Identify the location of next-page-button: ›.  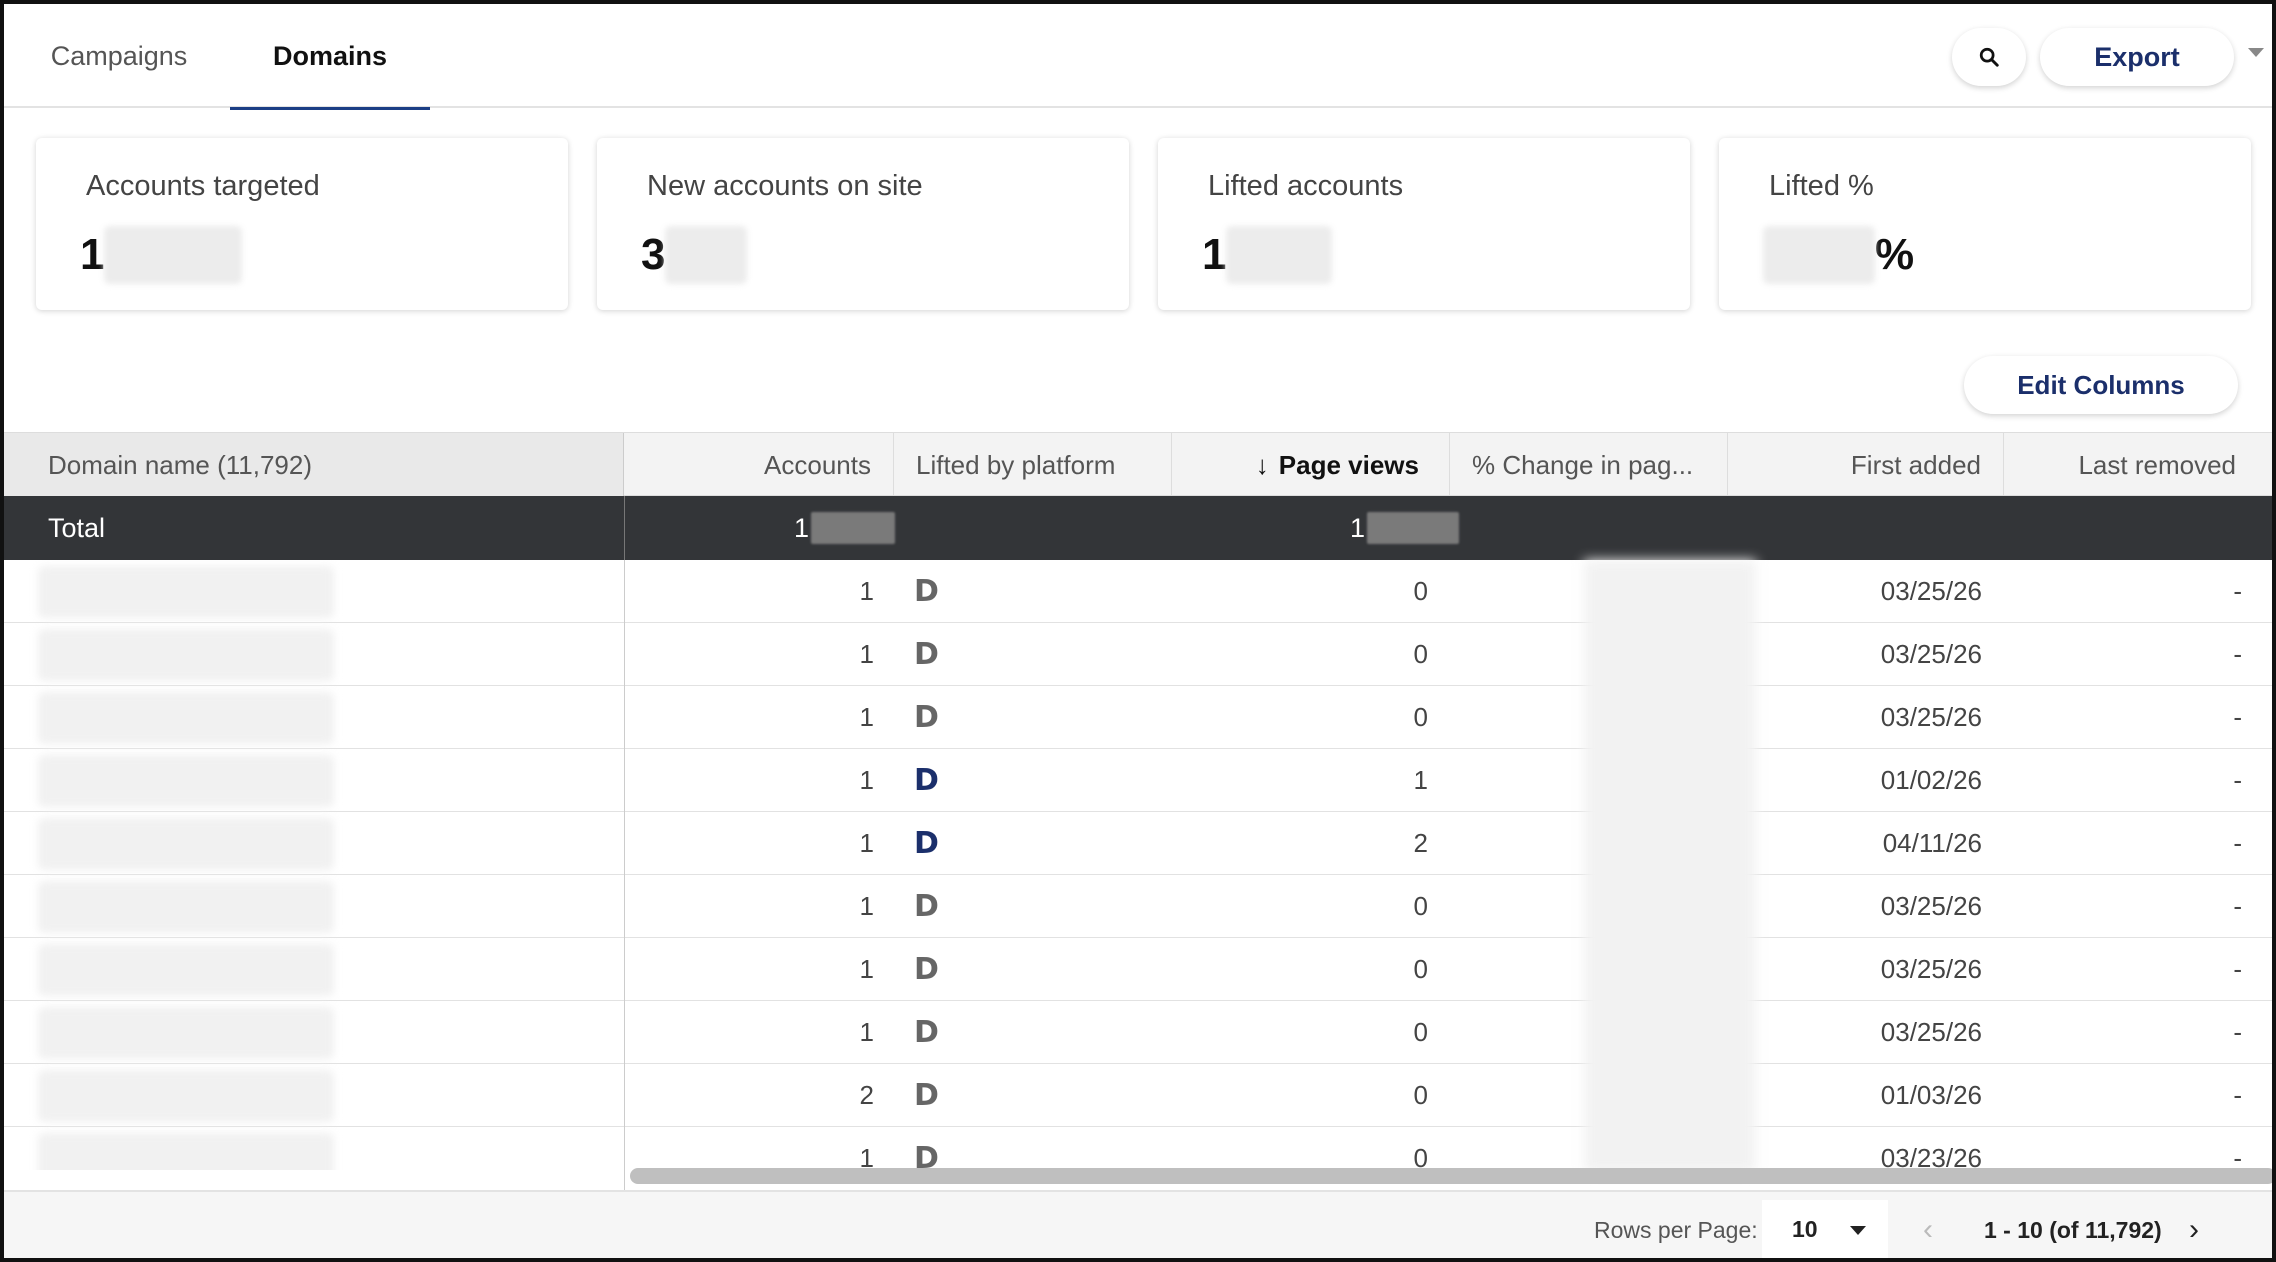
(2194, 1230).